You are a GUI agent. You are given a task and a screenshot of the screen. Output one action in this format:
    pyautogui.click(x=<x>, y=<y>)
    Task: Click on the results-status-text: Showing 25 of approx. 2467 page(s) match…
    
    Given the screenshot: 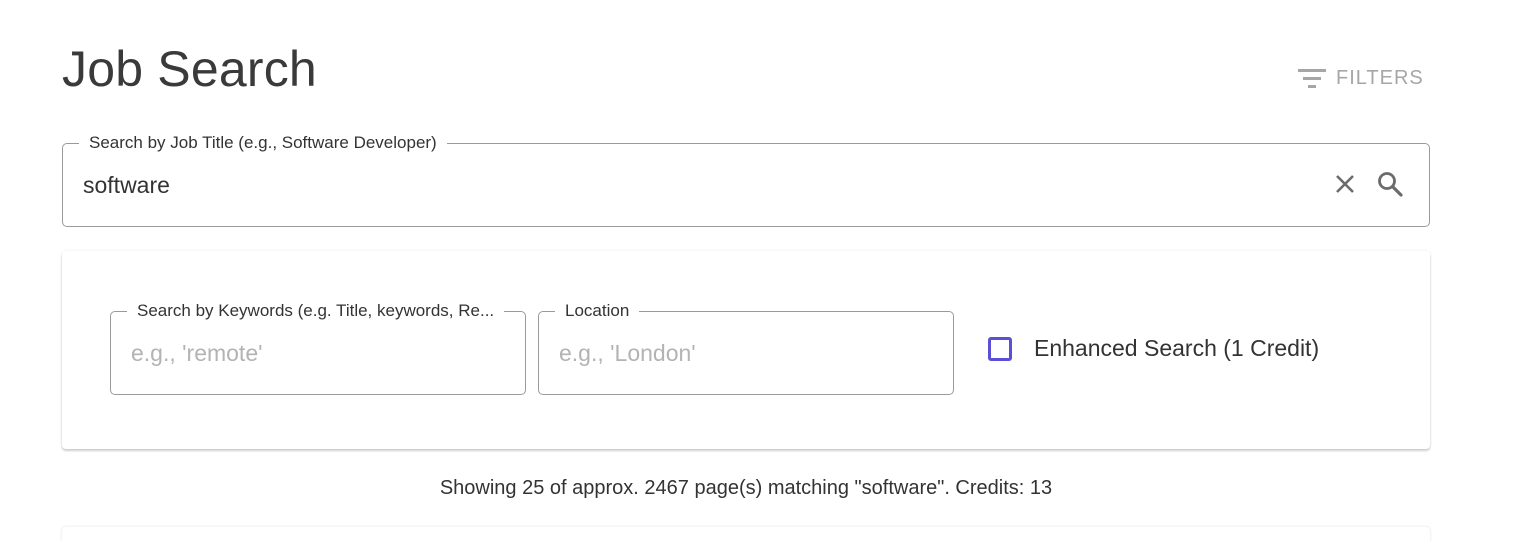 What is the action you would take?
    pyautogui.click(x=746, y=488)
    